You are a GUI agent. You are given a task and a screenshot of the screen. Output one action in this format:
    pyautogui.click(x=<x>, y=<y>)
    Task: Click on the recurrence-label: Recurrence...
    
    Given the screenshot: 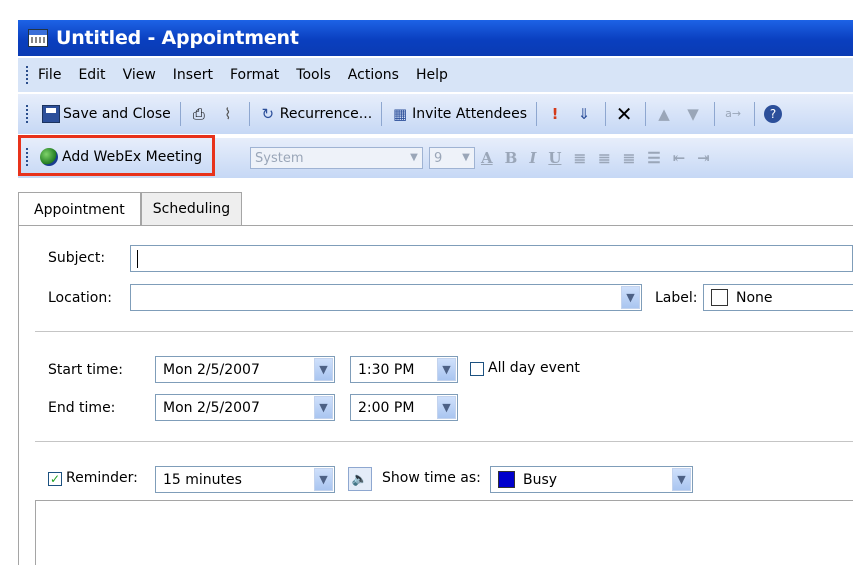 What is the action you would take?
    pyautogui.click(x=326, y=114)
    